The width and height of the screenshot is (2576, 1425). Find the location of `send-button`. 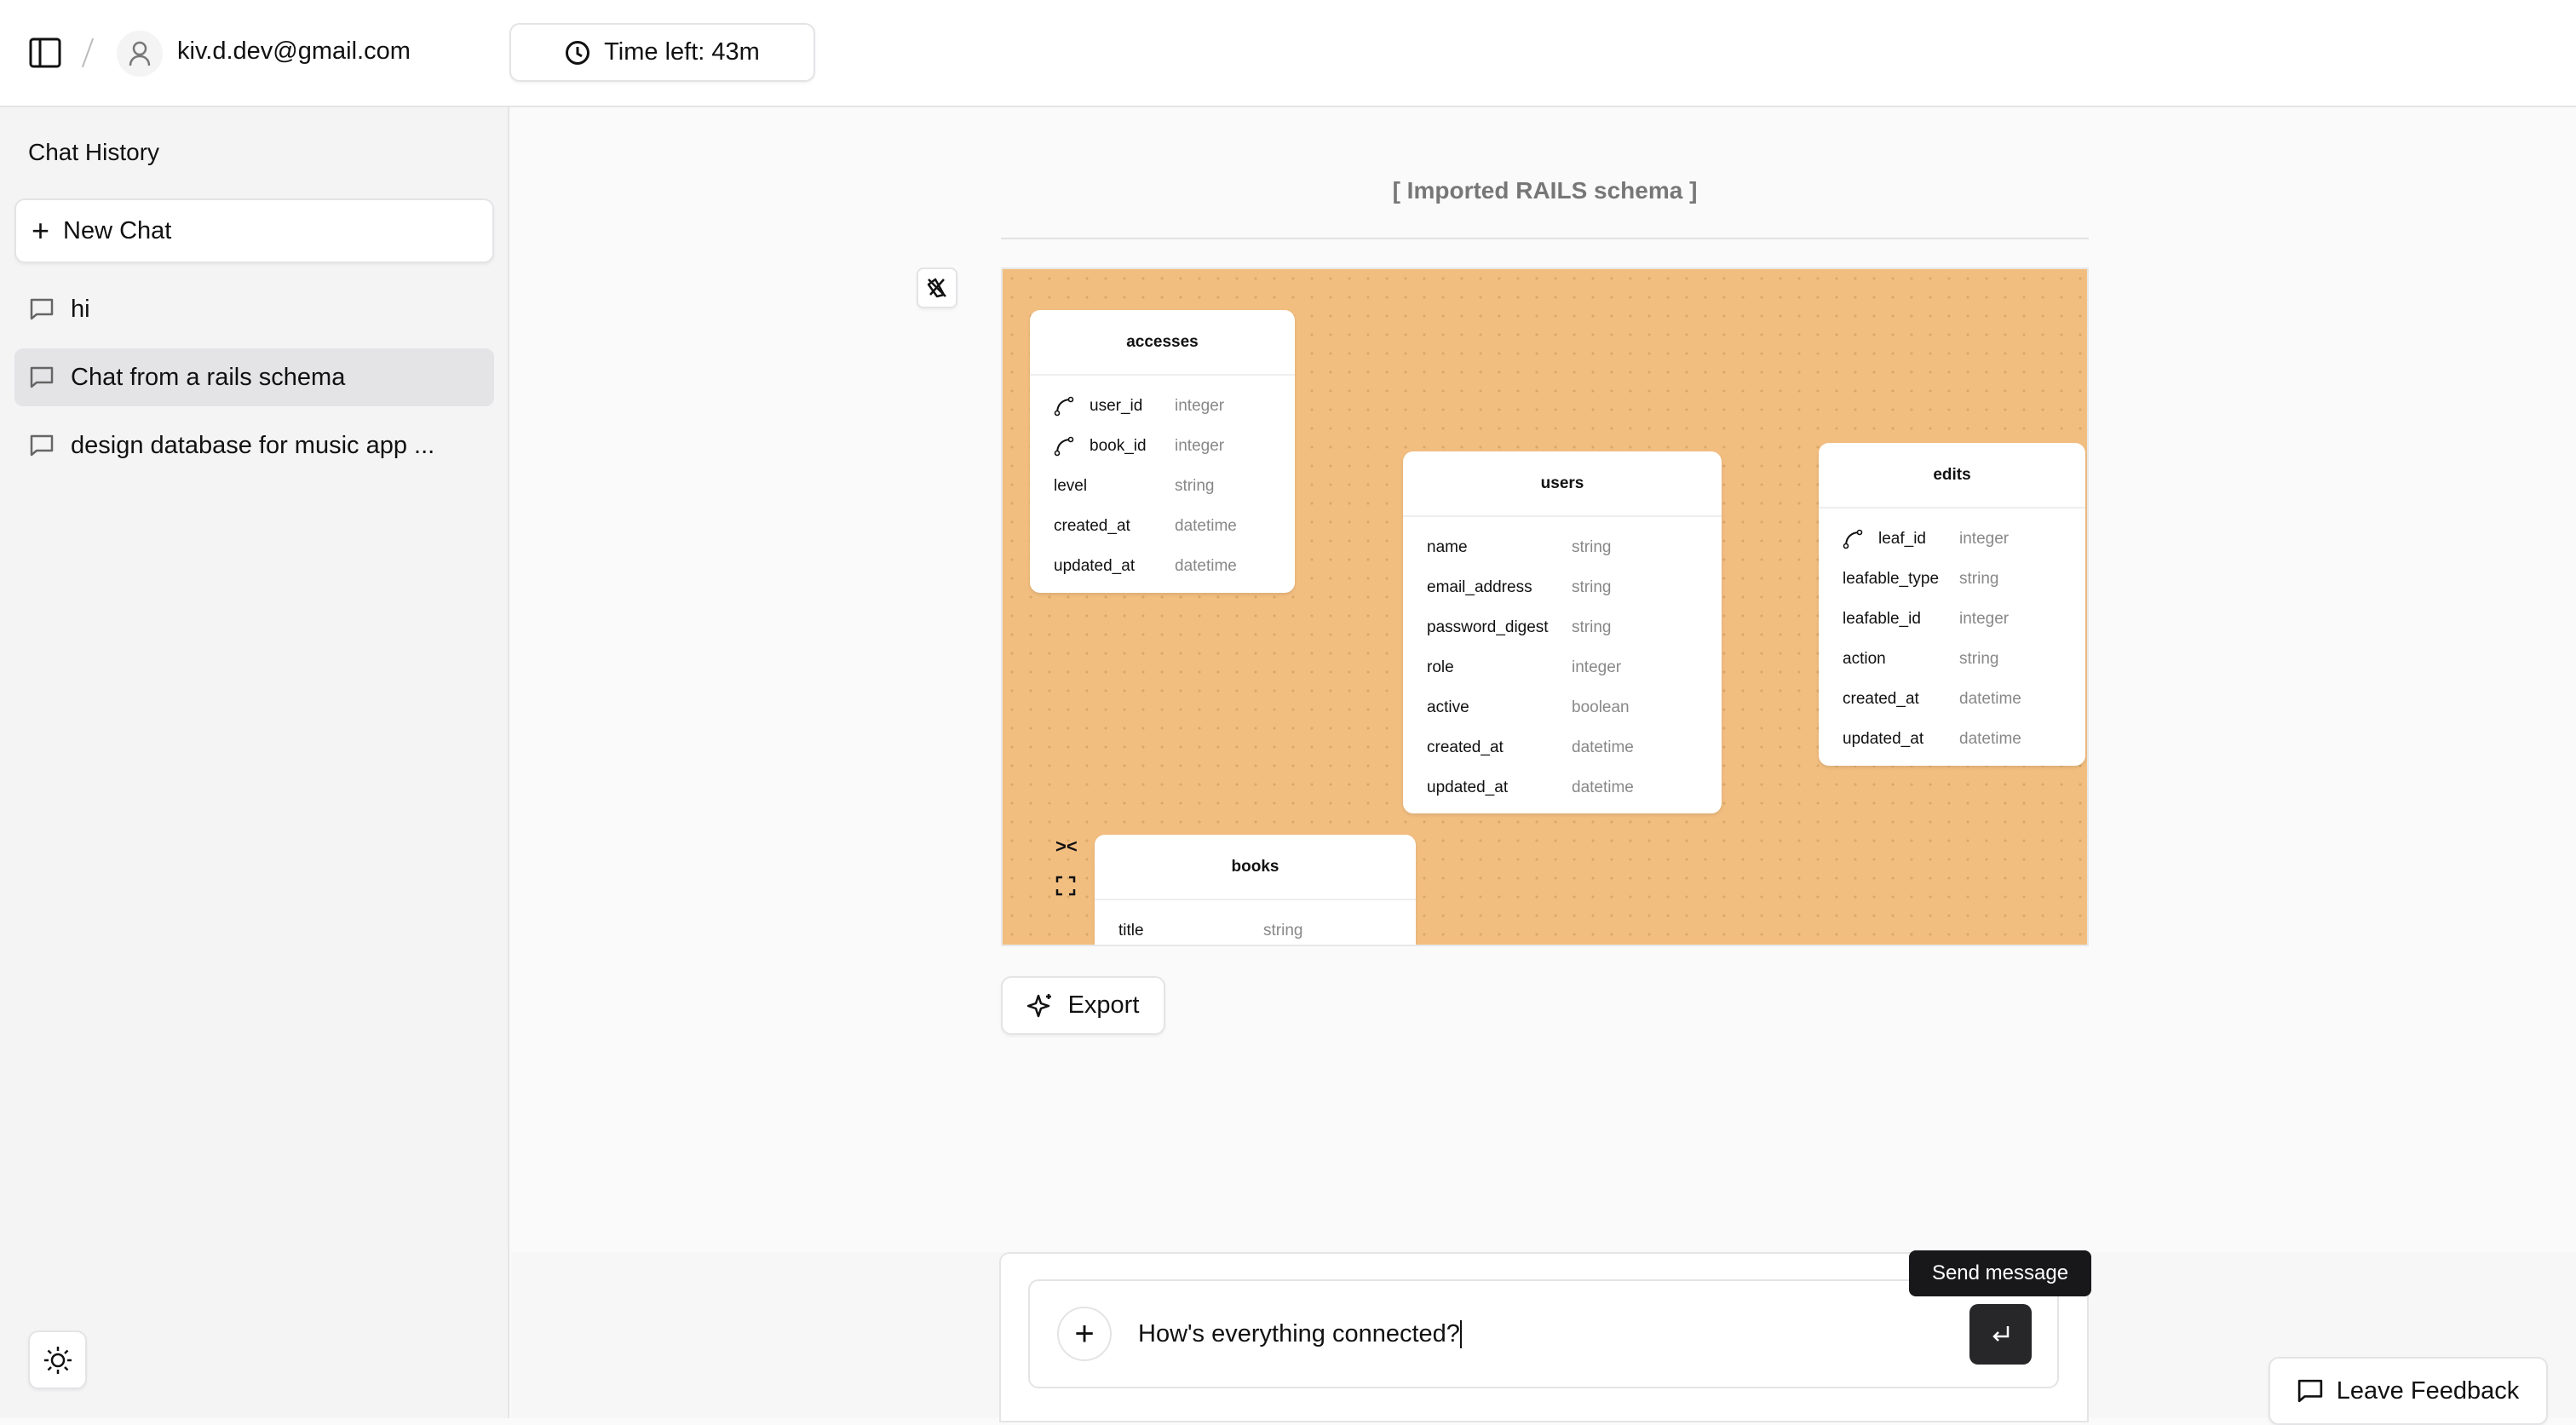

send-button is located at coordinates (2001, 1334).